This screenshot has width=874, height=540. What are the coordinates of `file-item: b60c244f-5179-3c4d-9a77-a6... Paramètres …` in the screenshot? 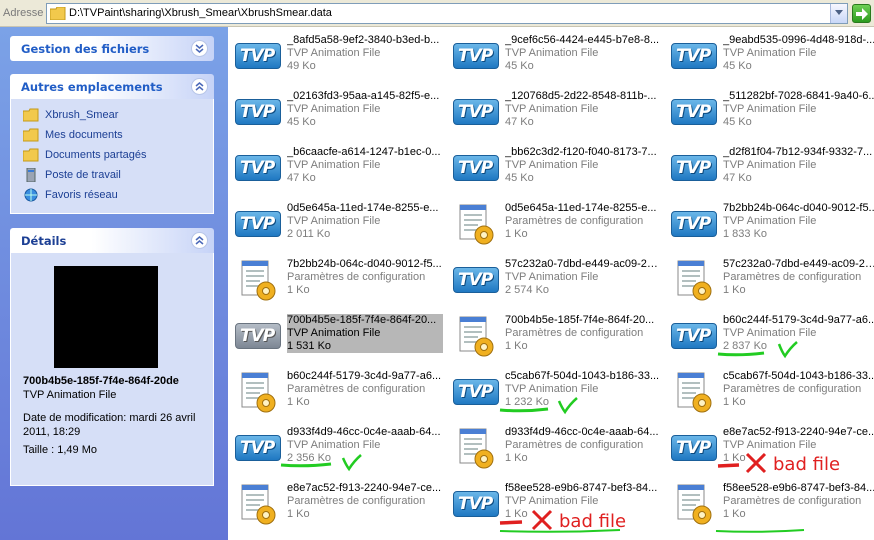 It's located at (336, 393).